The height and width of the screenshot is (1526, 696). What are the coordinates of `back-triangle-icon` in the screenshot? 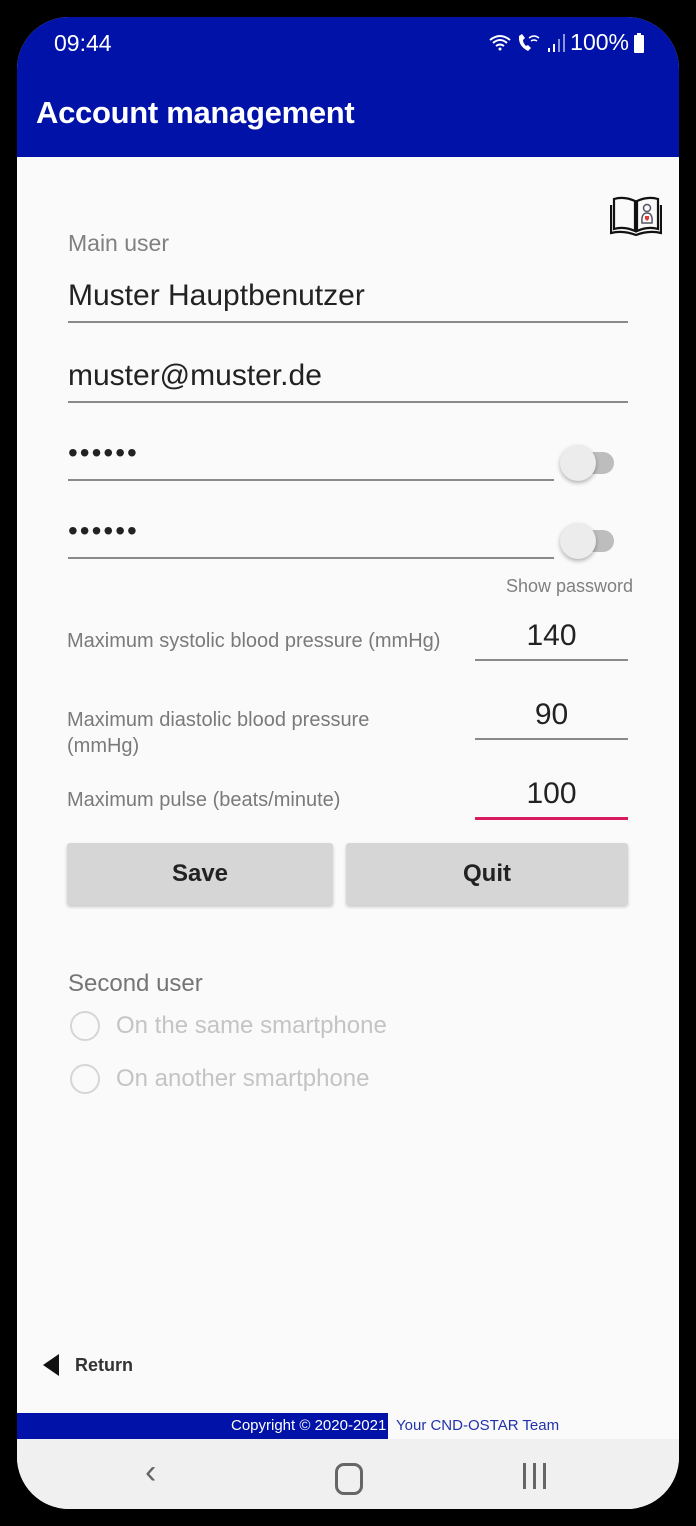 It's located at (51, 1365).